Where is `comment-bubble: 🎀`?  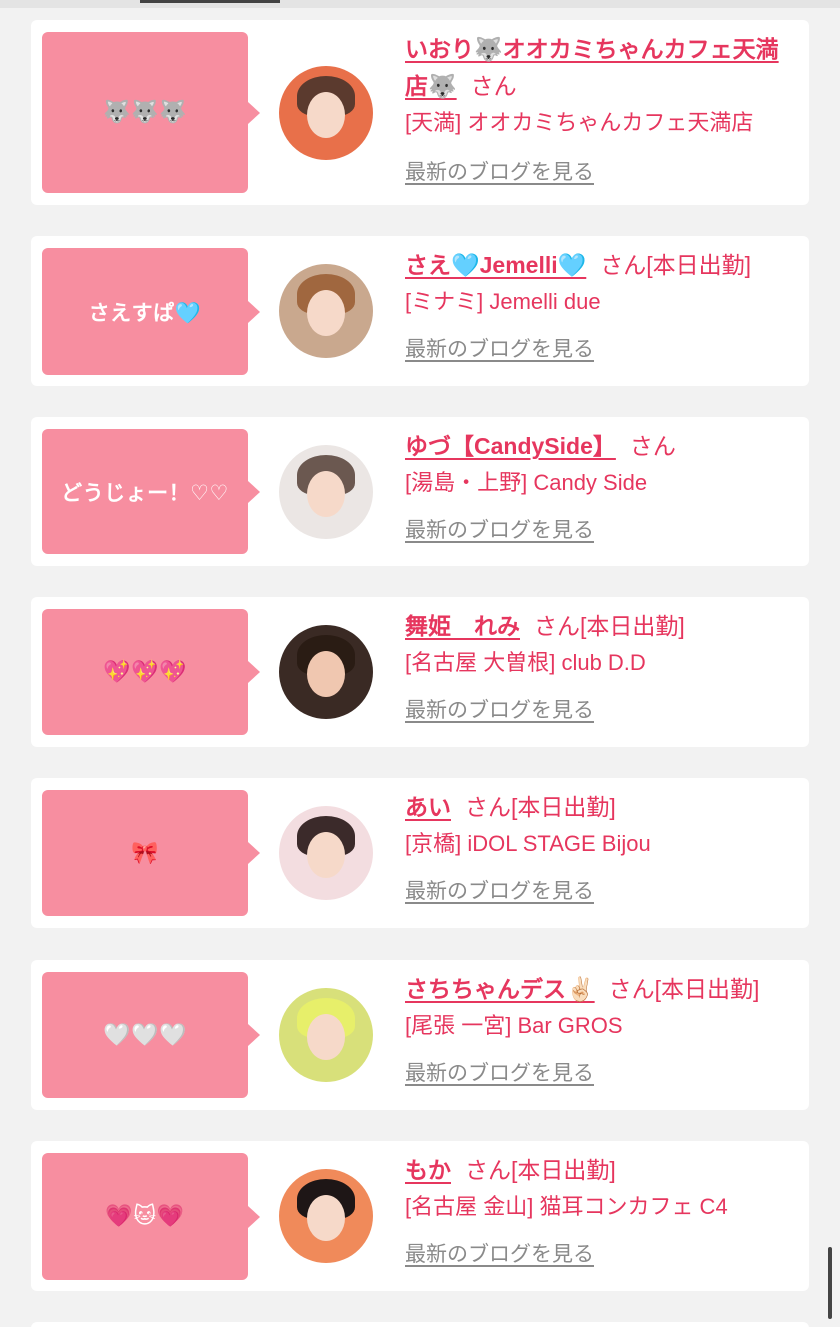
comment-bubble: 🎀 is located at coordinates (151, 853).